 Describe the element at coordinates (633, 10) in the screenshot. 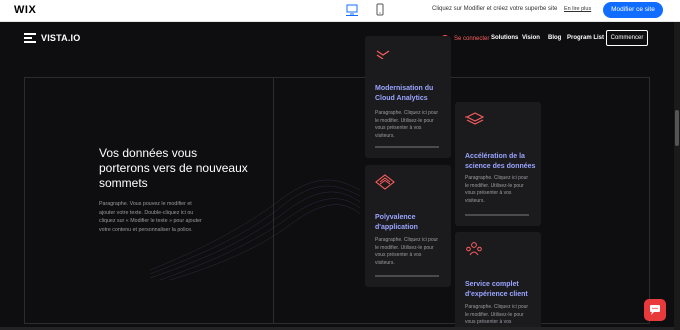

I see `edit-site-button: Modifier ce site` at that location.